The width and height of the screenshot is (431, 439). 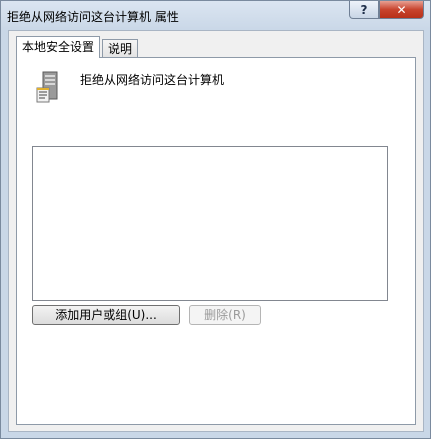 I want to click on close-icon: ✕, so click(x=401, y=9).